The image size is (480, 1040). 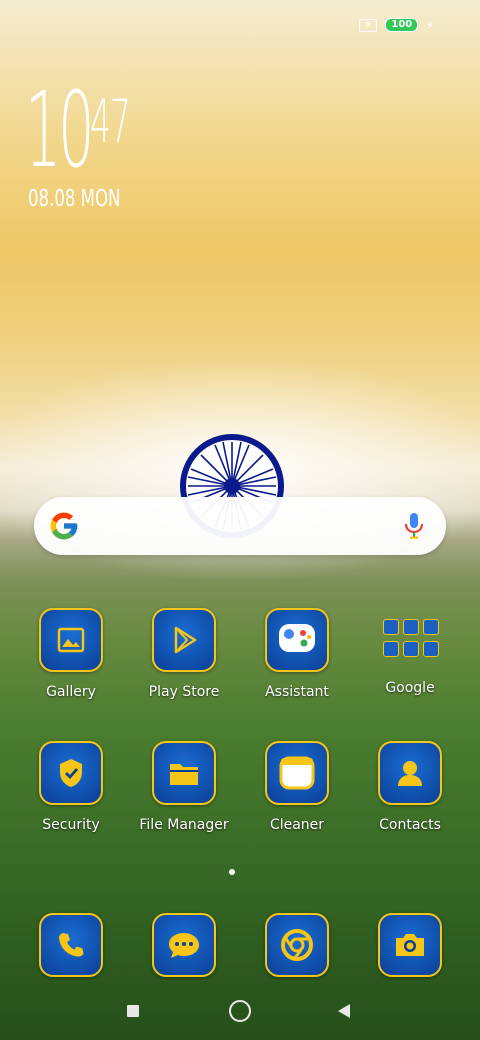 I want to click on chrome-icon, so click(x=297, y=945).